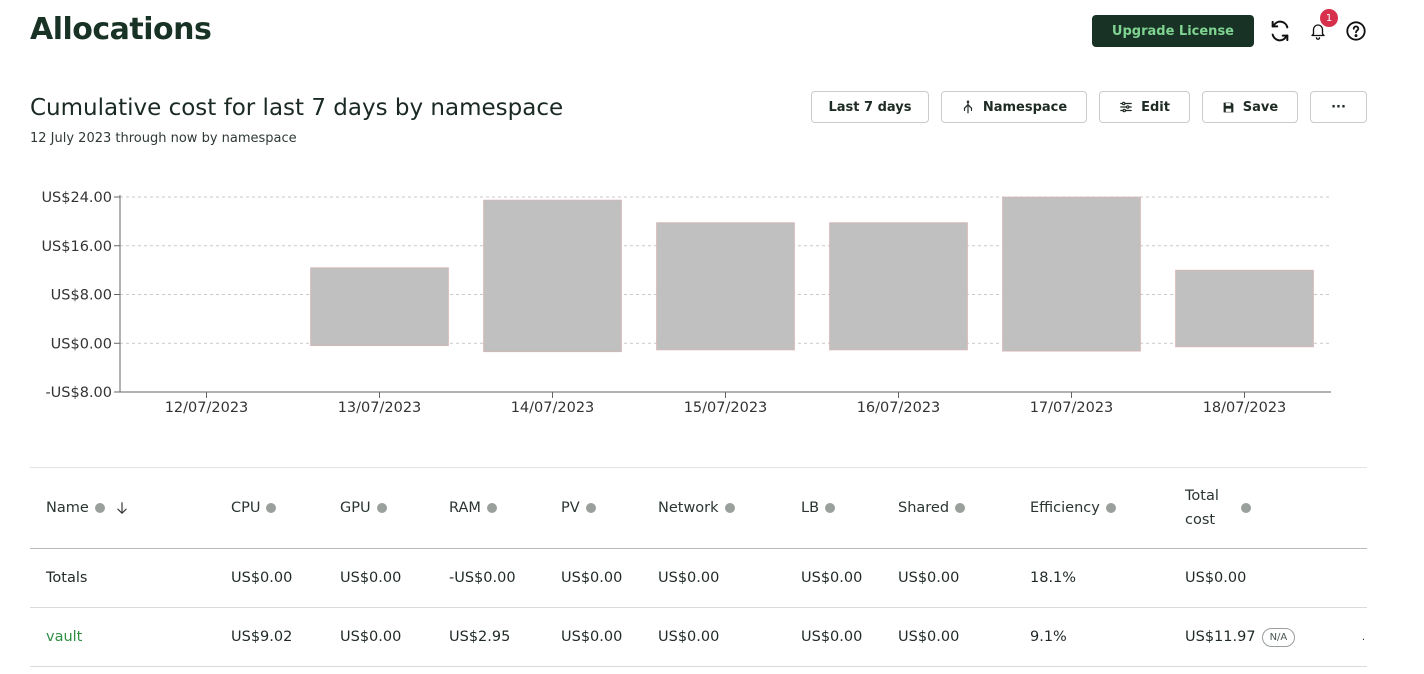 This screenshot has height=674, width=1424. What do you see at coordinates (465, 508) in the screenshot?
I see `column-header-label: RAM` at bounding box center [465, 508].